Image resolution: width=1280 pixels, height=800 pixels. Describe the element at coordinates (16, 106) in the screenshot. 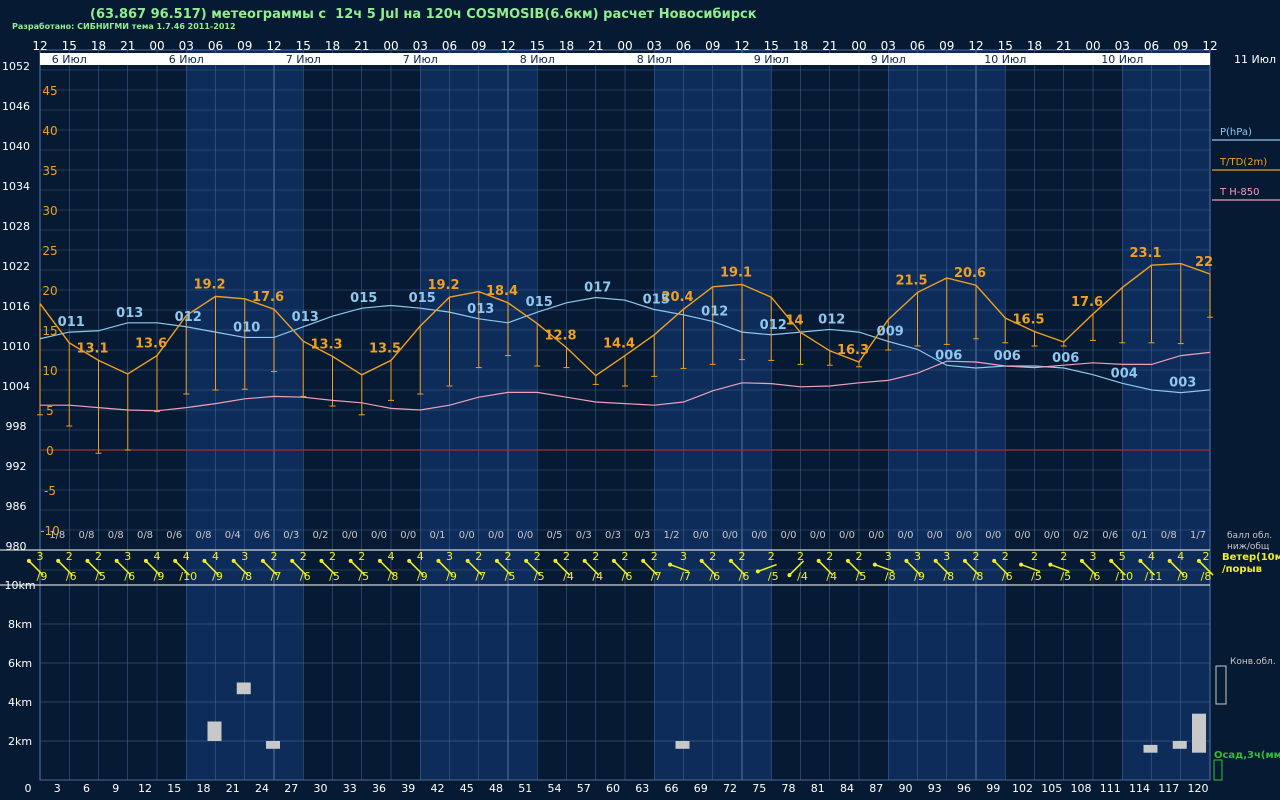

I see `pressure-tick: 1046` at that location.